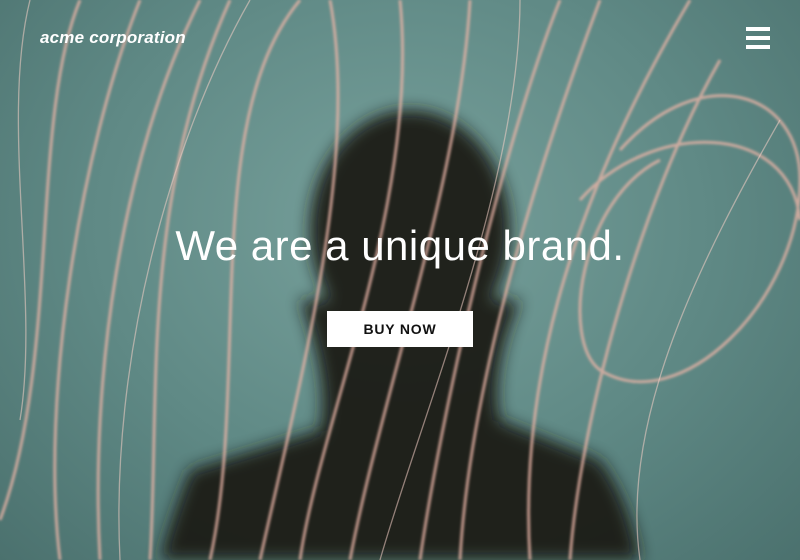 The image size is (800, 560). What do you see at coordinates (400, 329) in the screenshot?
I see `buy-now-button: BUY NOW` at bounding box center [400, 329].